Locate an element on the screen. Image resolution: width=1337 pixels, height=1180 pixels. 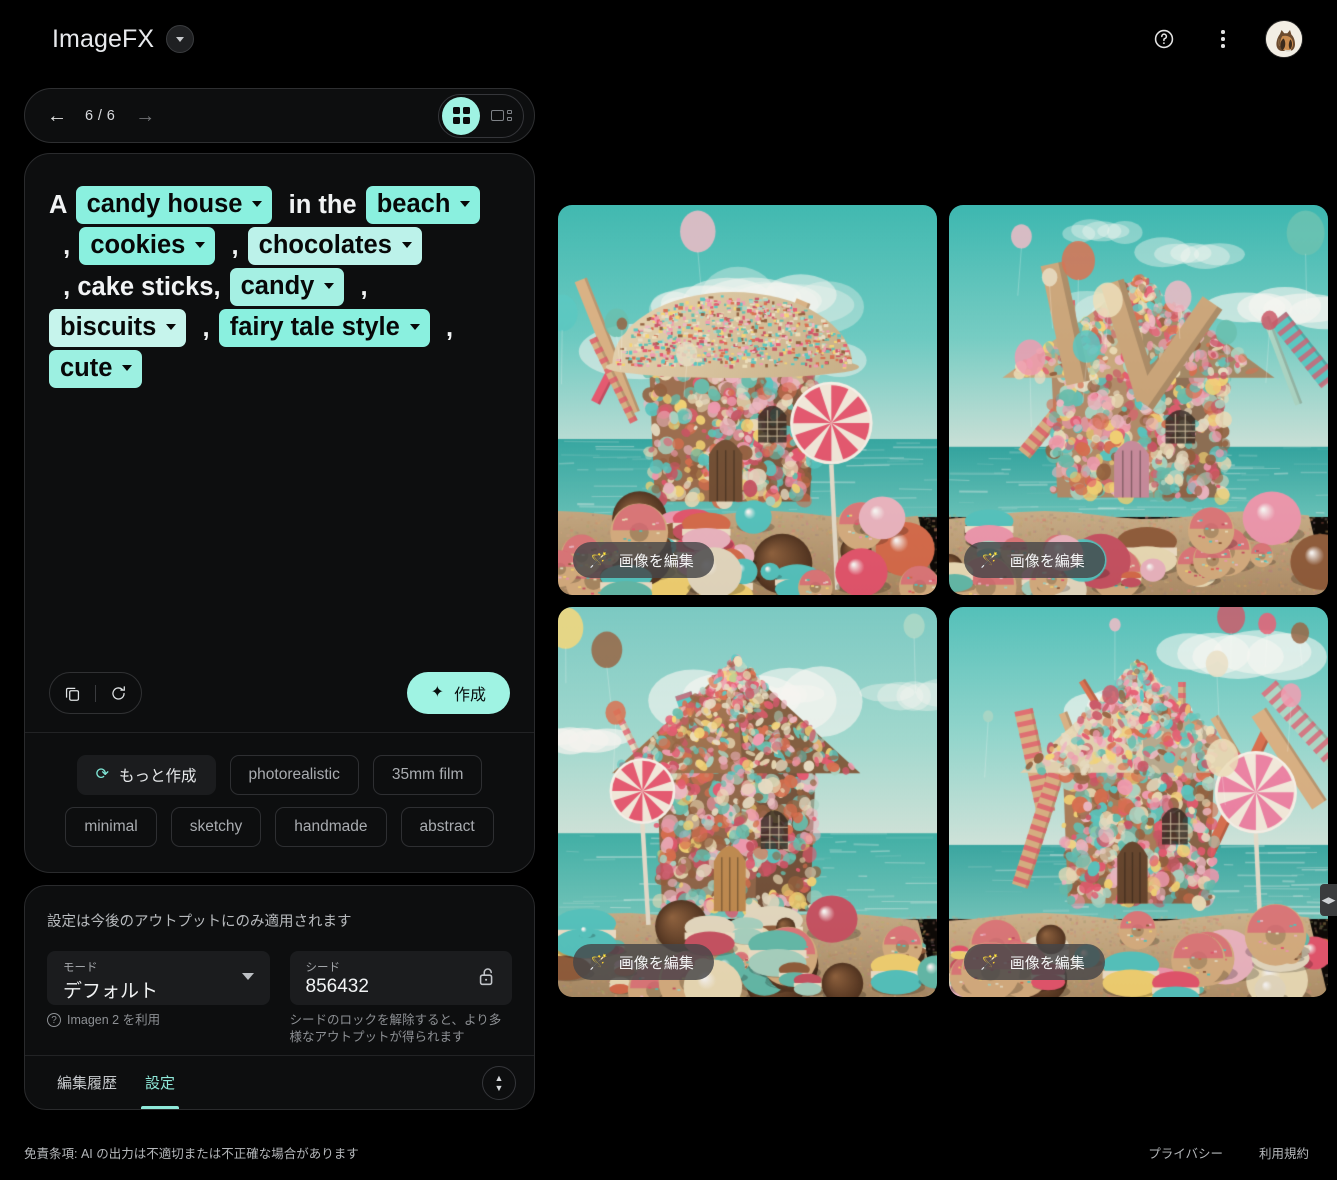
edit-image-button-1: 🪄 画像を編集 is located at coordinates (643, 560).